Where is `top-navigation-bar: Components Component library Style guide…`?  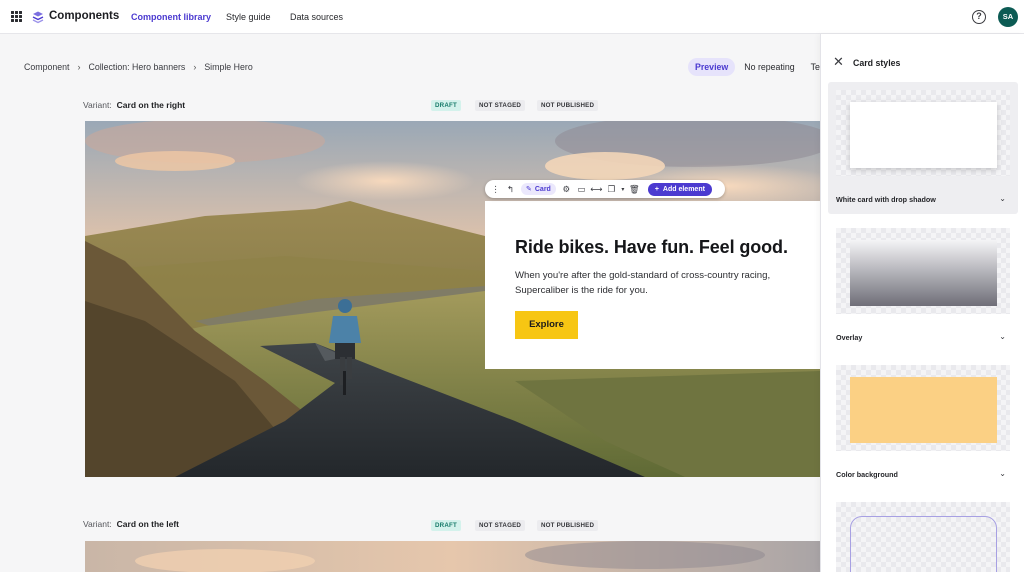 top-navigation-bar: Components Component library Style guide… is located at coordinates (512, 17).